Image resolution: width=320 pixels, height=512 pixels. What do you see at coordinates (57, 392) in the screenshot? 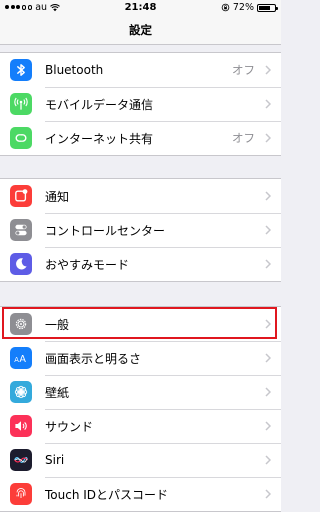
I see `row-label: 壁紙` at bounding box center [57, 392].